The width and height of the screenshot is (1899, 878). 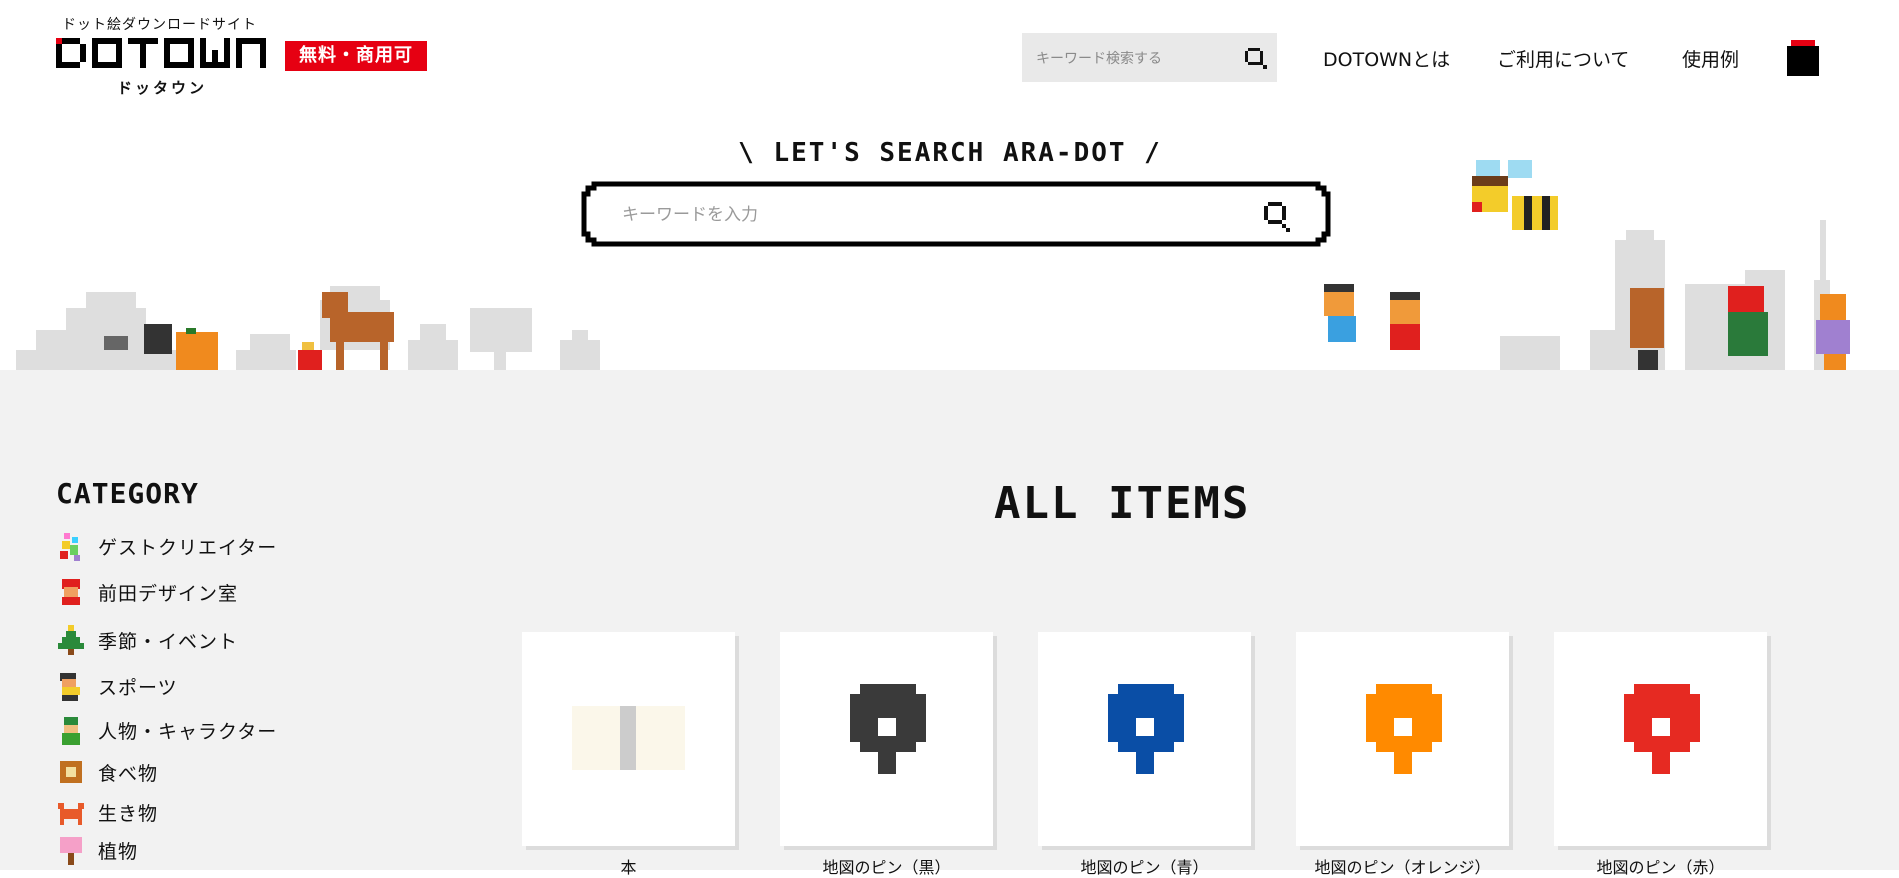 I want to click on logo, so click(x=161, y=59).